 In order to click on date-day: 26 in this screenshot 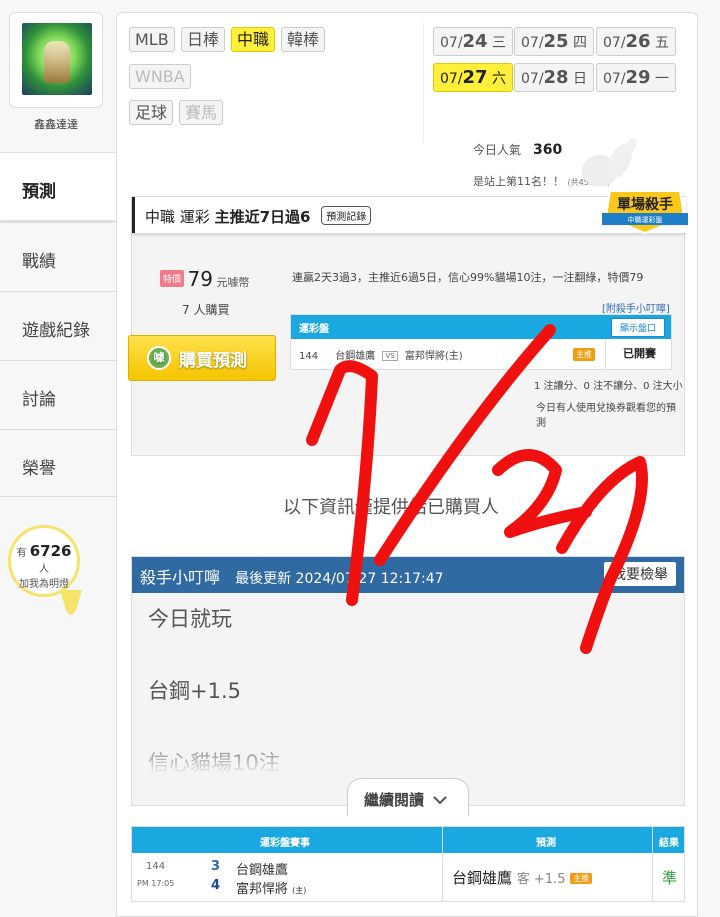, I will do `click(638, 41)`.